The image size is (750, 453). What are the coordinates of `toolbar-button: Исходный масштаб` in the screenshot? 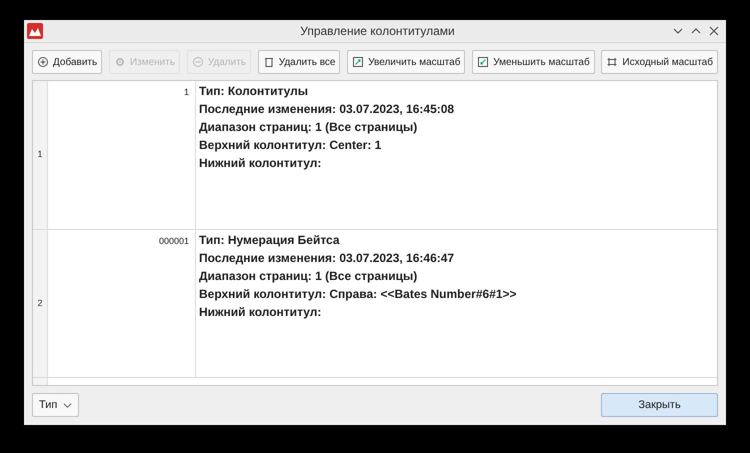 It's located at (659, 62).